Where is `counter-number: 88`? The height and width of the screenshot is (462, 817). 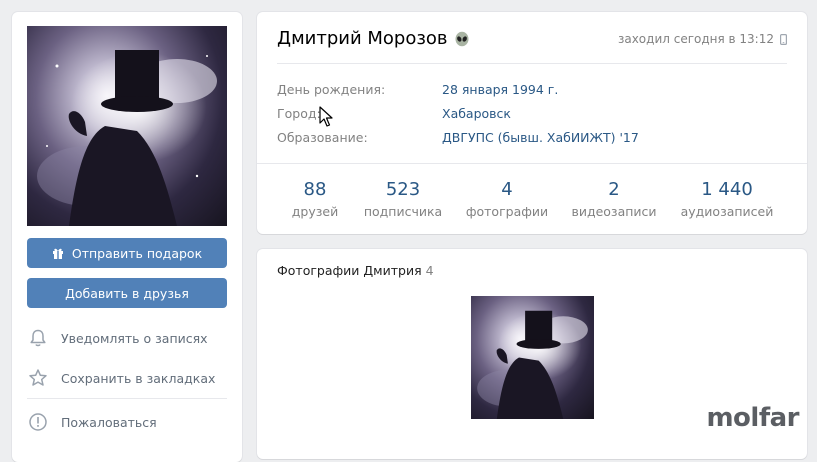
counter-number: 88 is located at coordinates (315, 189).